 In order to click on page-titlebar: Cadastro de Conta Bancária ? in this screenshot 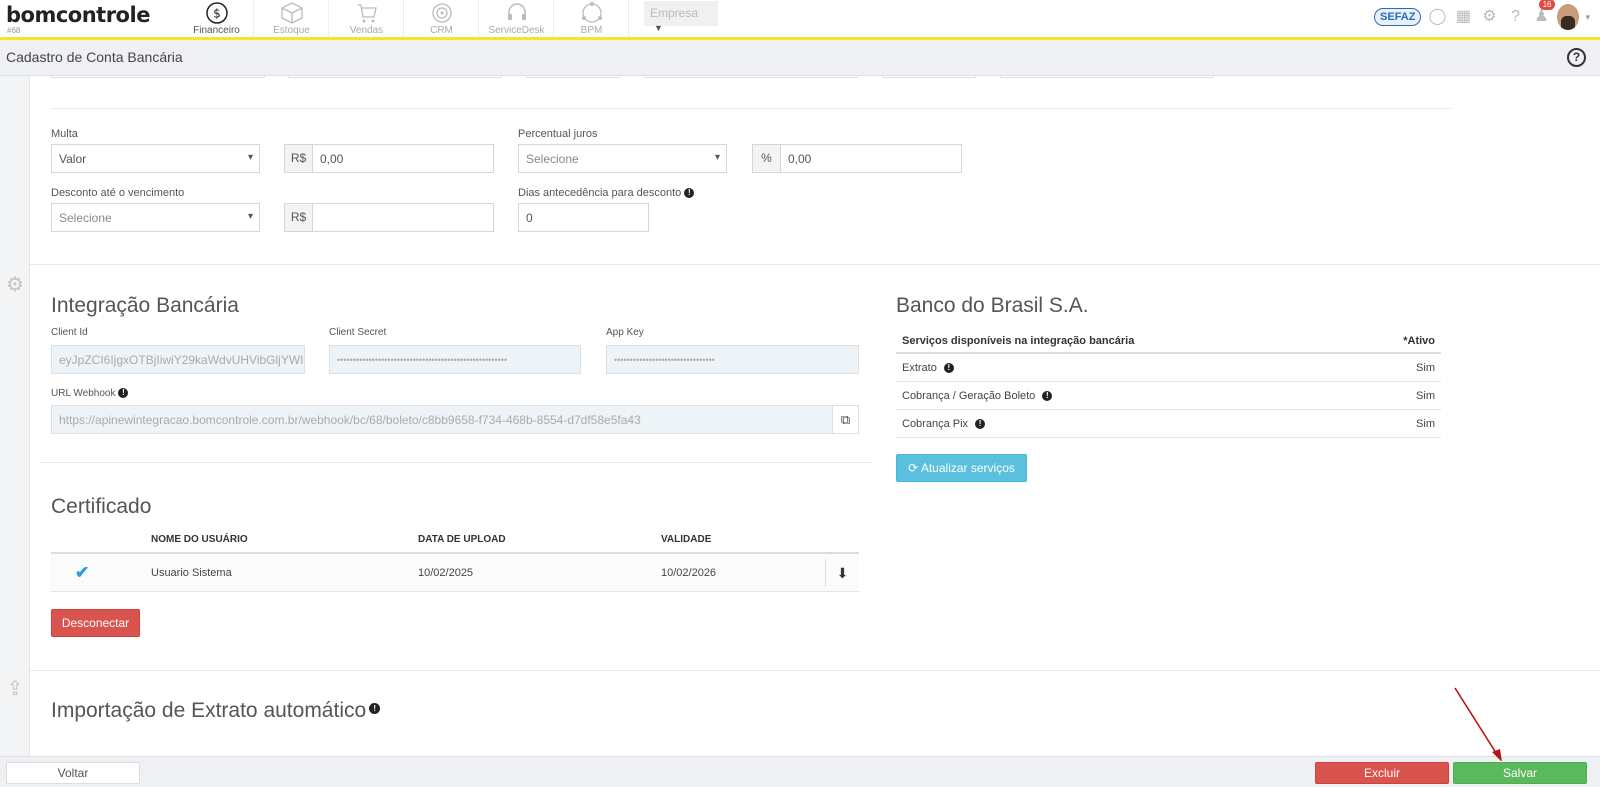, I will do `click(800, 58)`.